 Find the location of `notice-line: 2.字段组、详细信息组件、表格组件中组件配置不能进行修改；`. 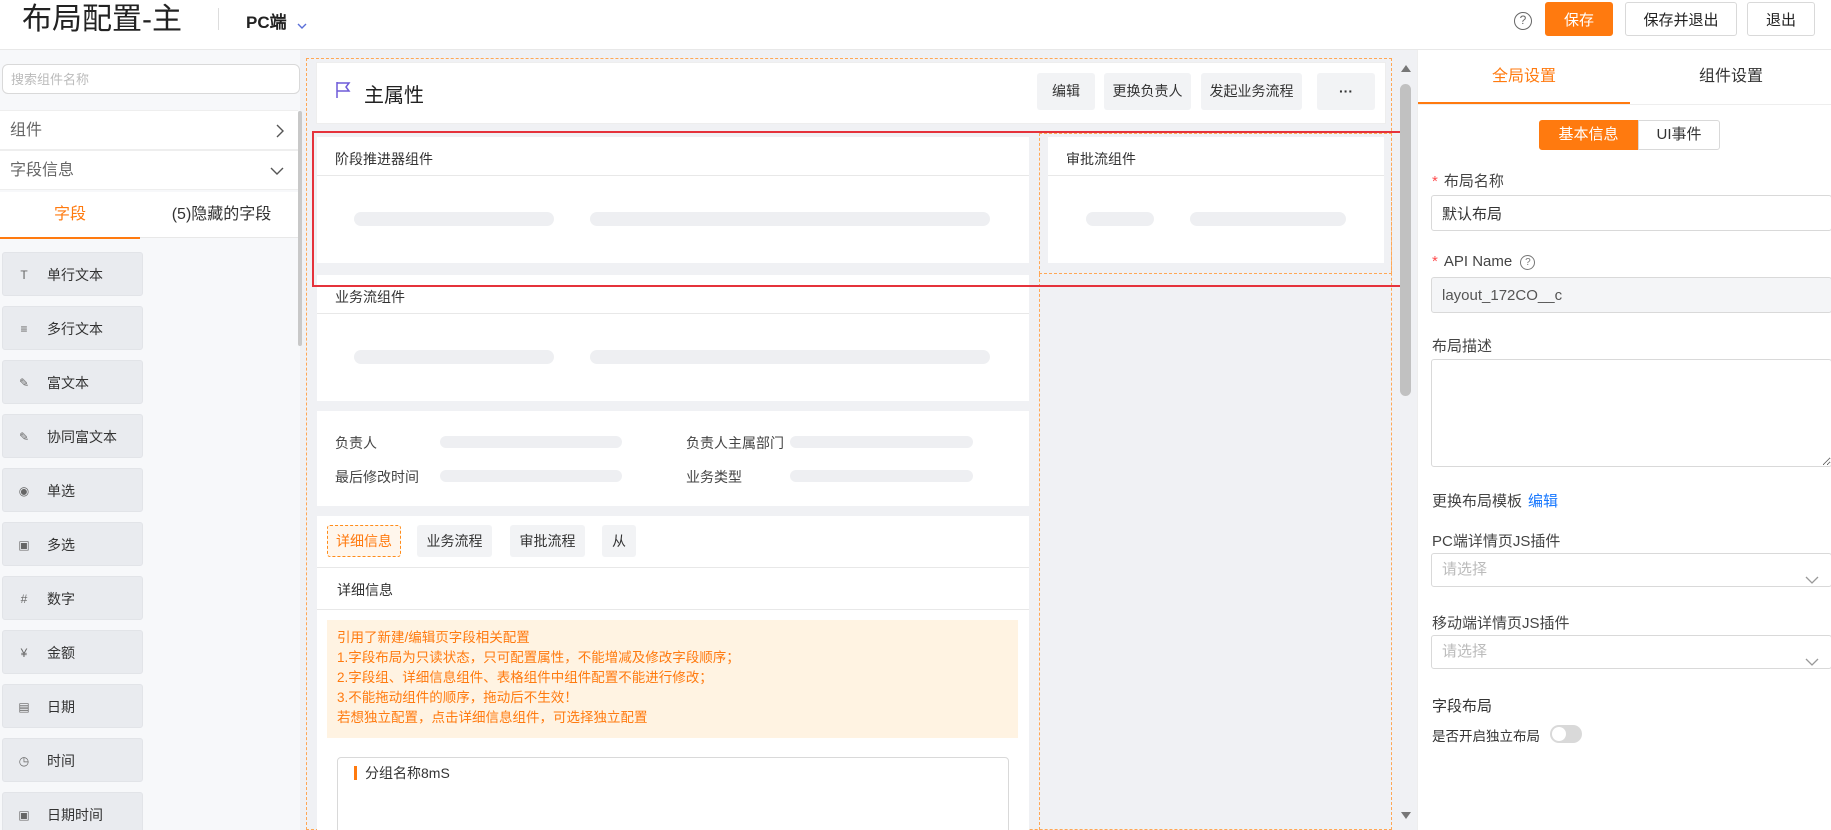

notice-line: 2.字段组、详细信息组件、表格组件中组件配置不能进行修改； is located at coordinates (525, 677).